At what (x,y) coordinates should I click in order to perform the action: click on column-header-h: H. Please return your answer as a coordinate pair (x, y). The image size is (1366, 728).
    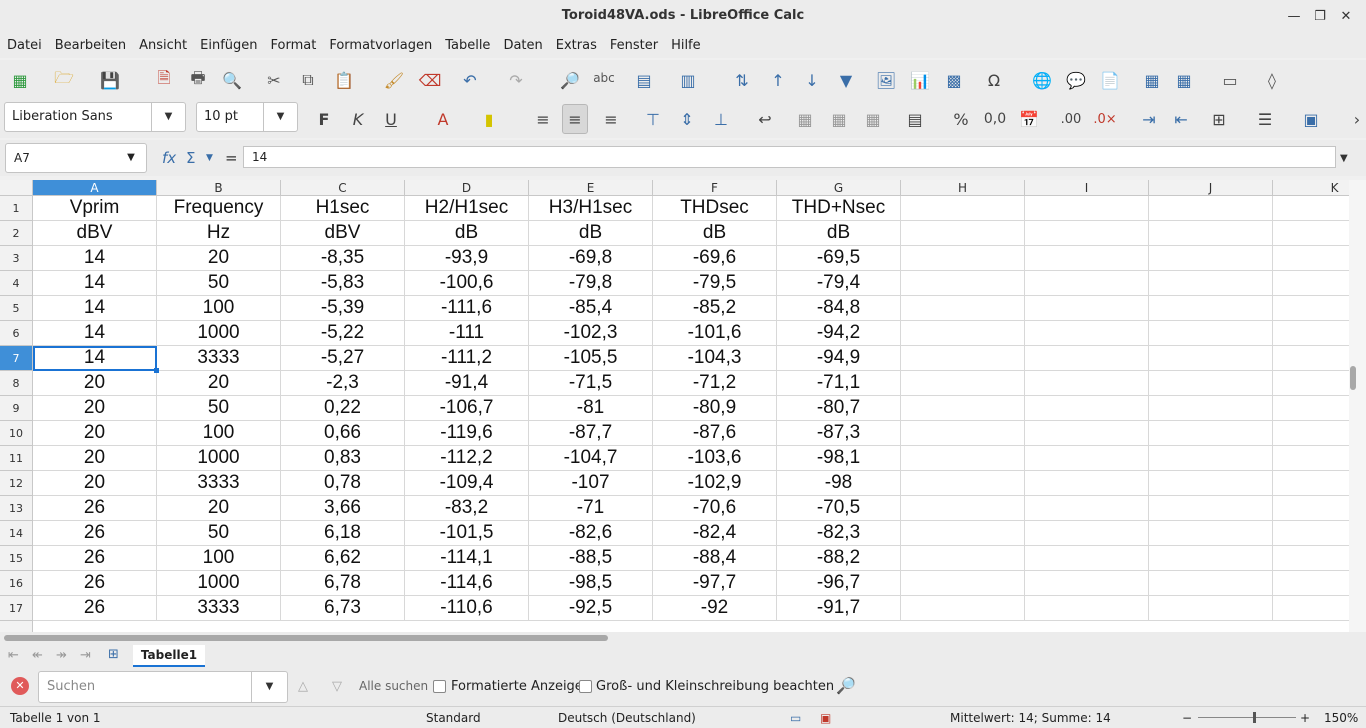
    Looking at the image, I should click on (963, 188).